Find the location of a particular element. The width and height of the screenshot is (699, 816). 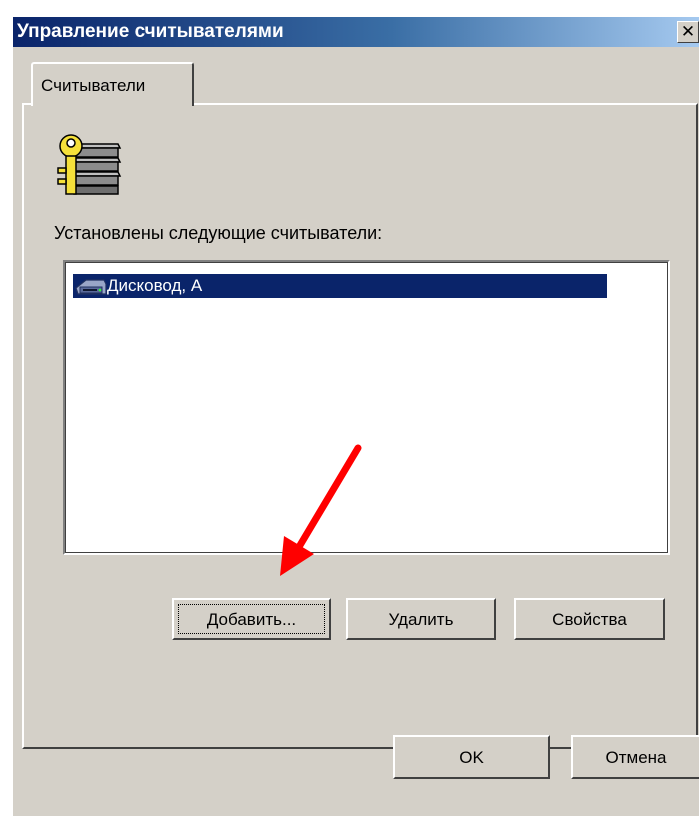

window-title: Управление считывателями is located at coordinates (150, 31).